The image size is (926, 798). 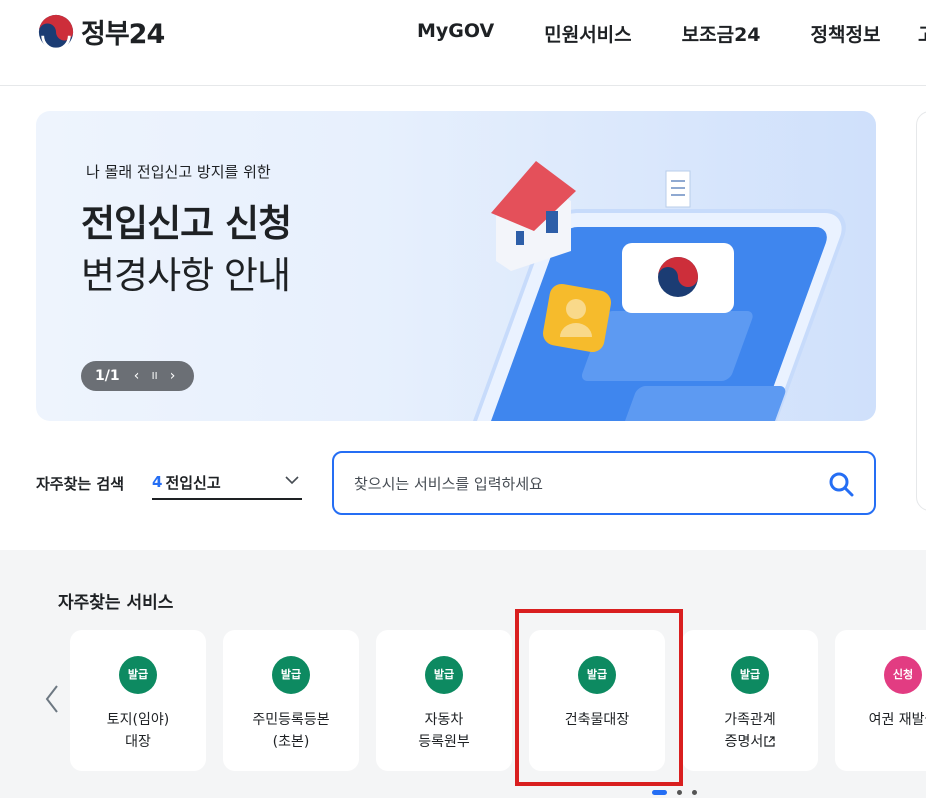 I want to click on pager-pause-button: II, so click(x=155, y=376).